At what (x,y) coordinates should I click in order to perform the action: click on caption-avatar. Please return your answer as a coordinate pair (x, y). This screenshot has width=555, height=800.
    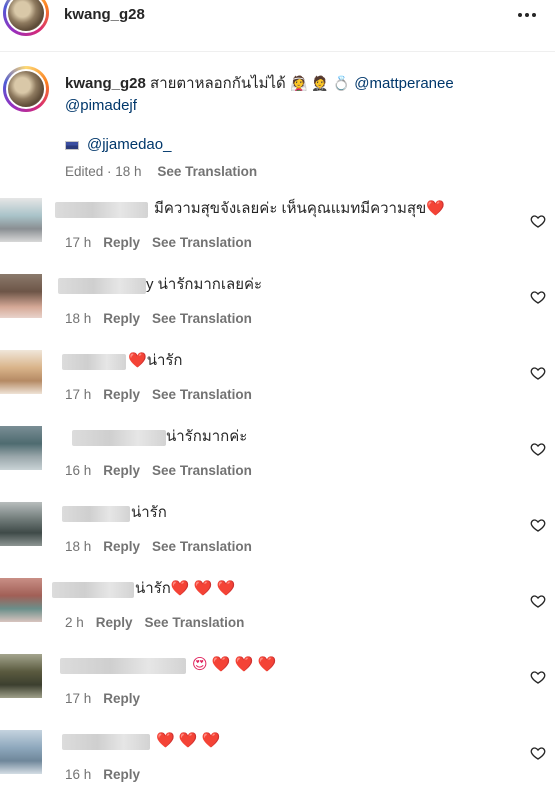
    Looking at the image, I should click on (26, 89).